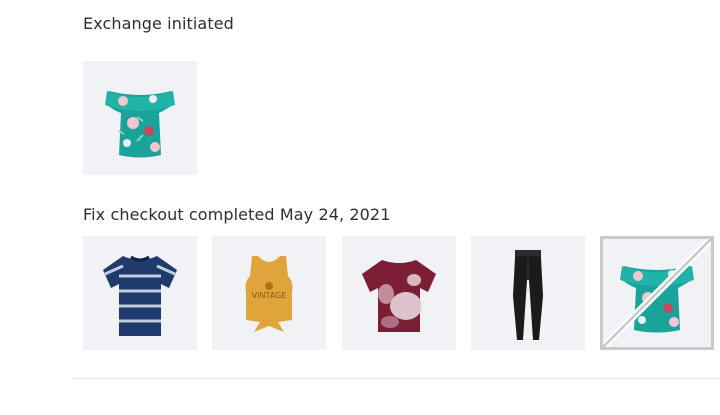 The image size is (720, 415). Describe the element at coordinates (399, 296) in the screenshot. I see `burgundy-tee-icon` at that location.